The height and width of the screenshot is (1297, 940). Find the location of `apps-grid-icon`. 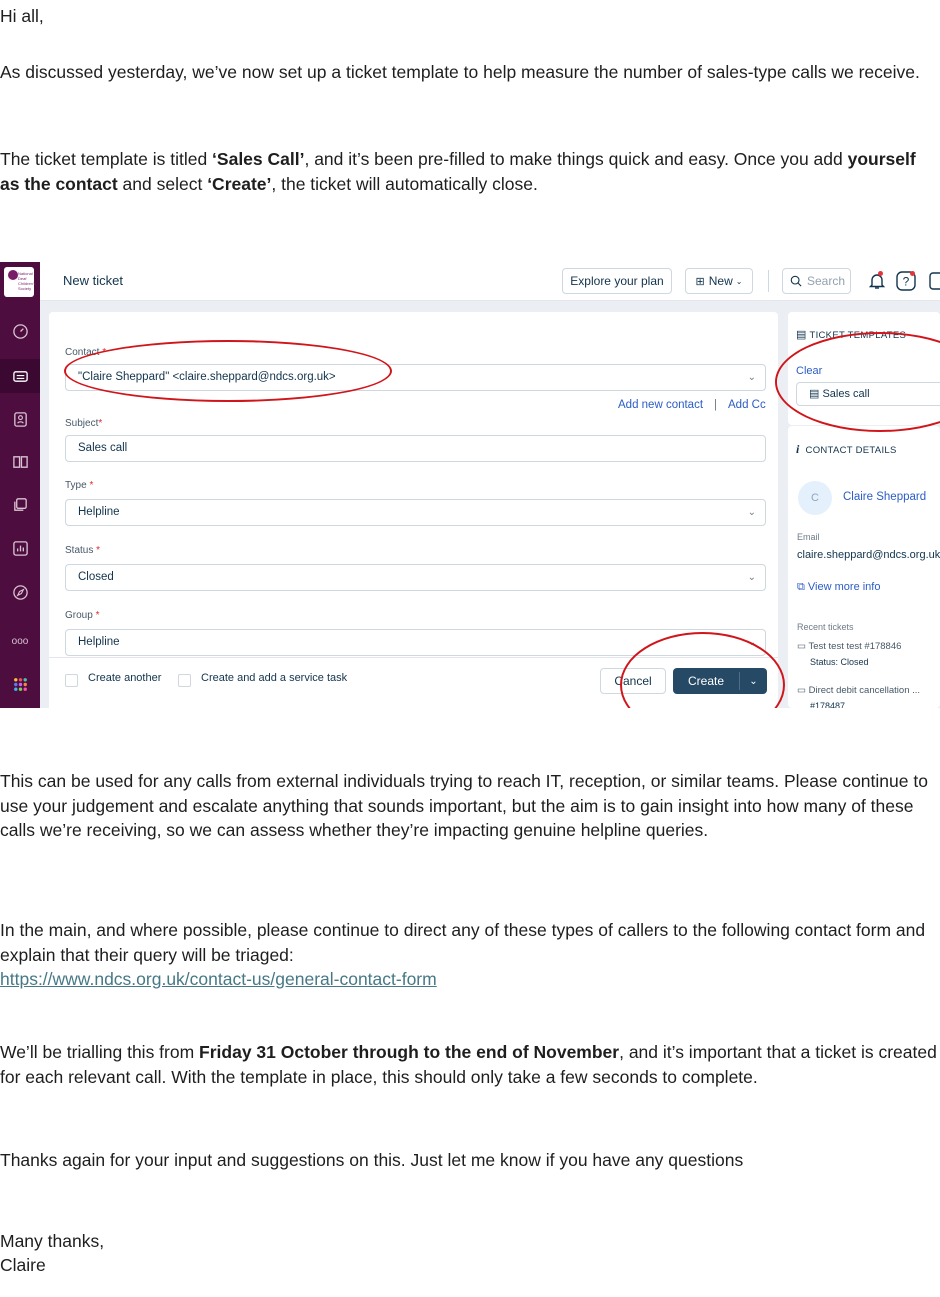

apps-grid-icon is located at coordinates (20, 684).